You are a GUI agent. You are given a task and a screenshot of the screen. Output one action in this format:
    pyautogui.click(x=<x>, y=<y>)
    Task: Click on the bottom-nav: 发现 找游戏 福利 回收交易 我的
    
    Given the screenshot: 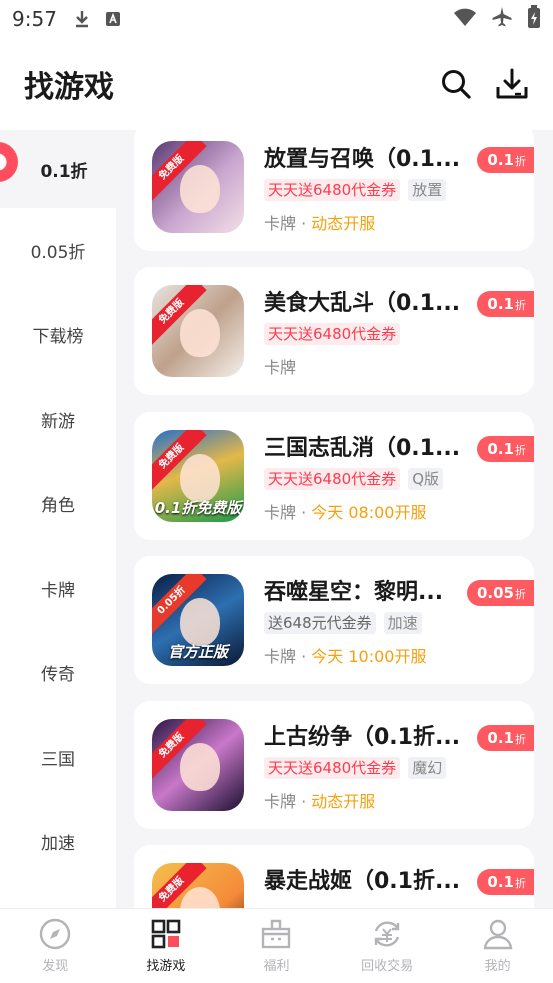 What is the action you would take?
    pyautogui.click(x=276, y=945)
    